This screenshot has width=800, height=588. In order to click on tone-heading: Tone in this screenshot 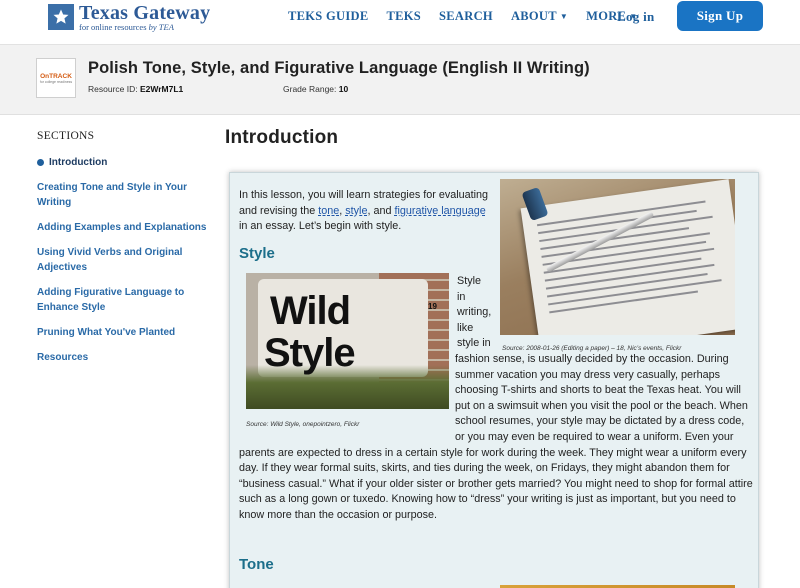, I will do `click(256, 564)`.